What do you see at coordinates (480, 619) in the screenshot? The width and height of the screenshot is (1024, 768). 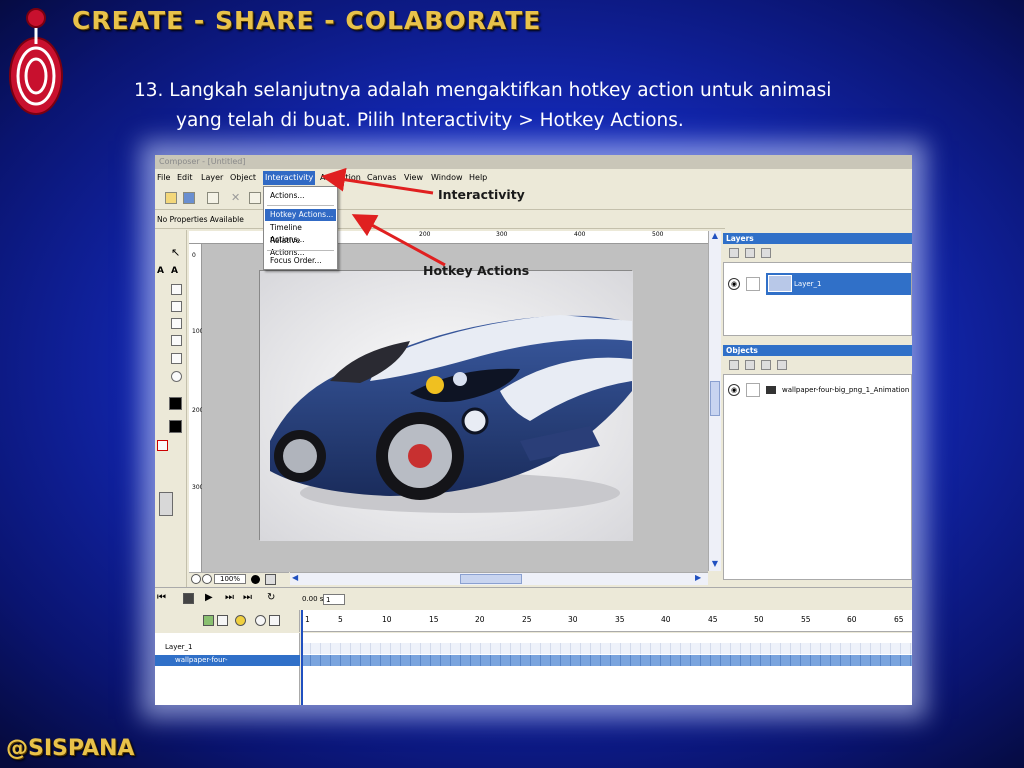 I see `timeline-tick: 20` at bounding box center [480, 619].